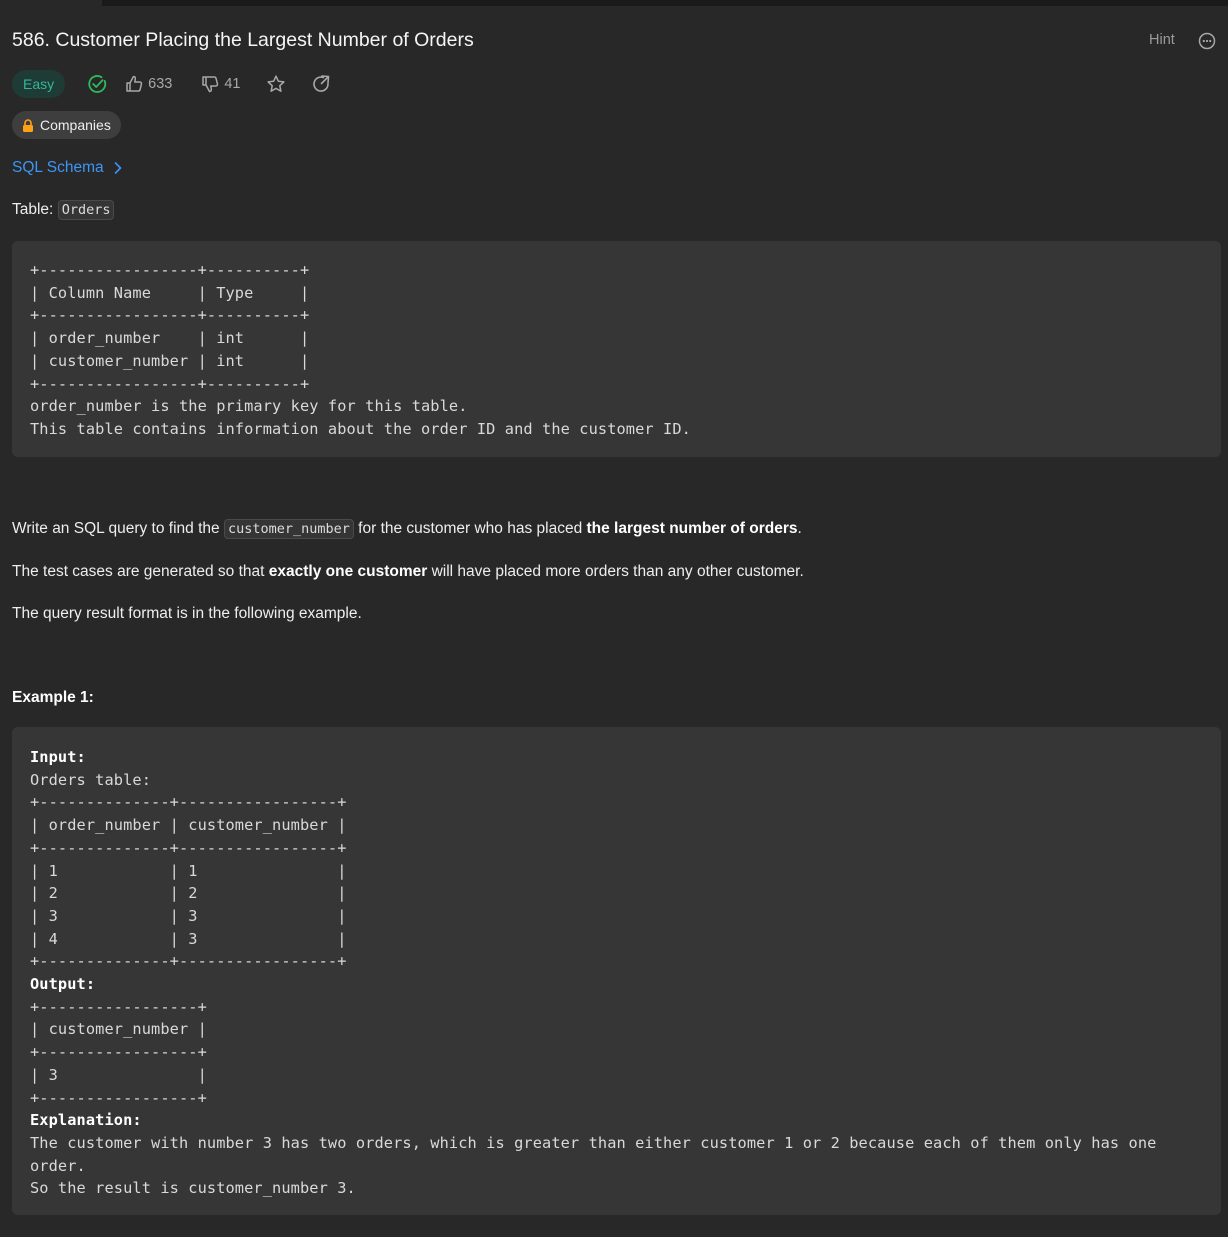  Describe the element at coordinates (692, 528) in the screenshot. I see `p1-bold-text: the largest number of orders` at that location.